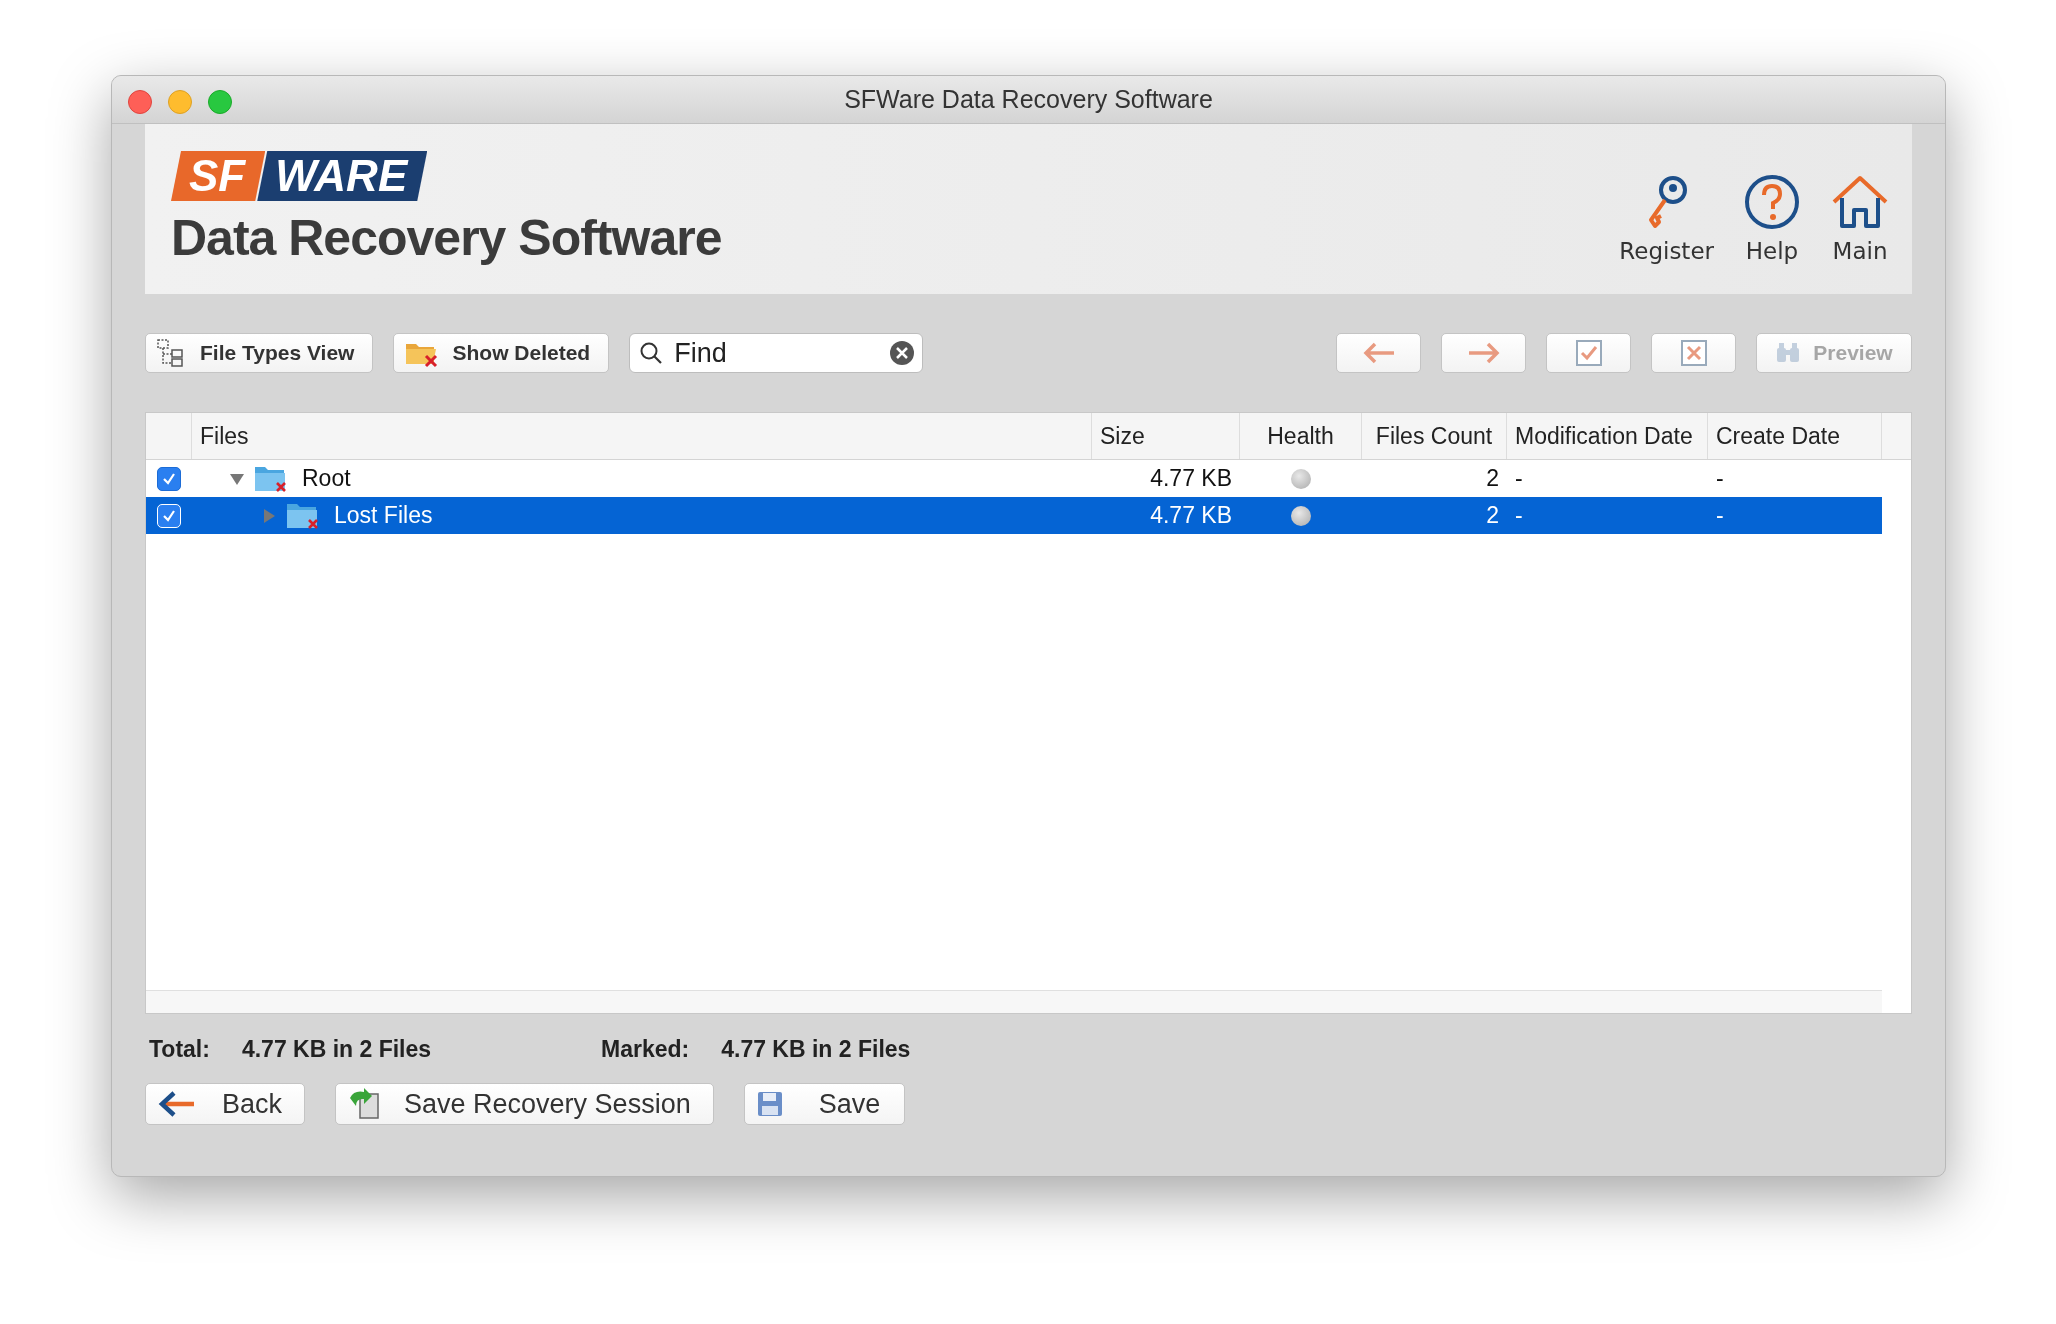  I want to click on search-field: Find, so click(776, 353).